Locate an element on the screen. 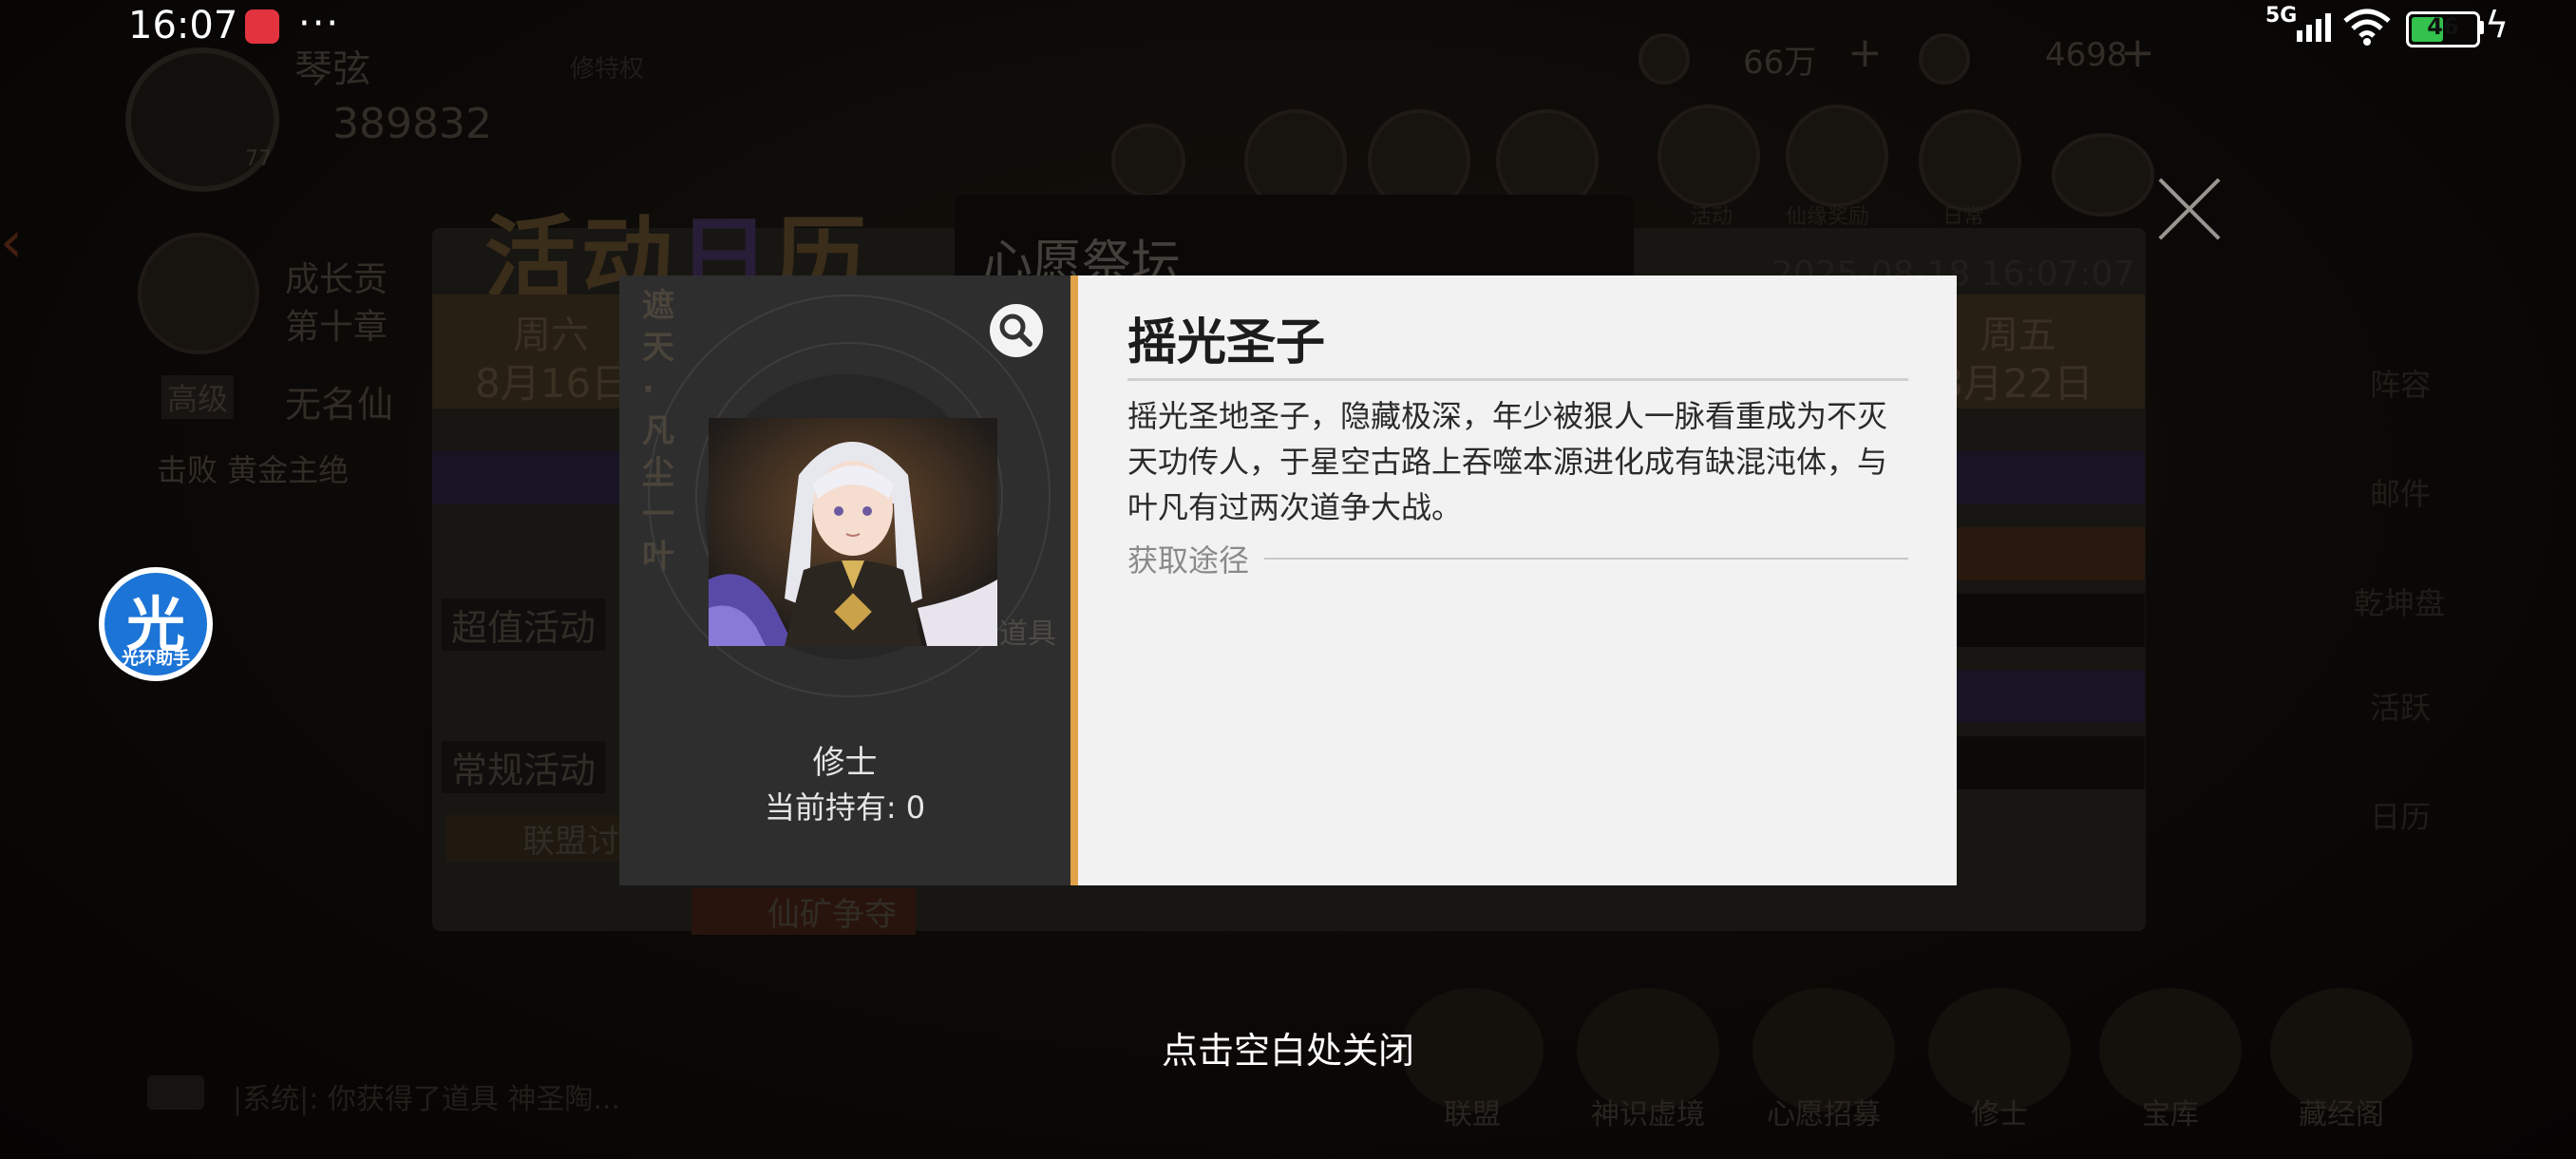 This screenshot has width=2576, height=1159. battery-tip is located at coordinates (2481, 27).